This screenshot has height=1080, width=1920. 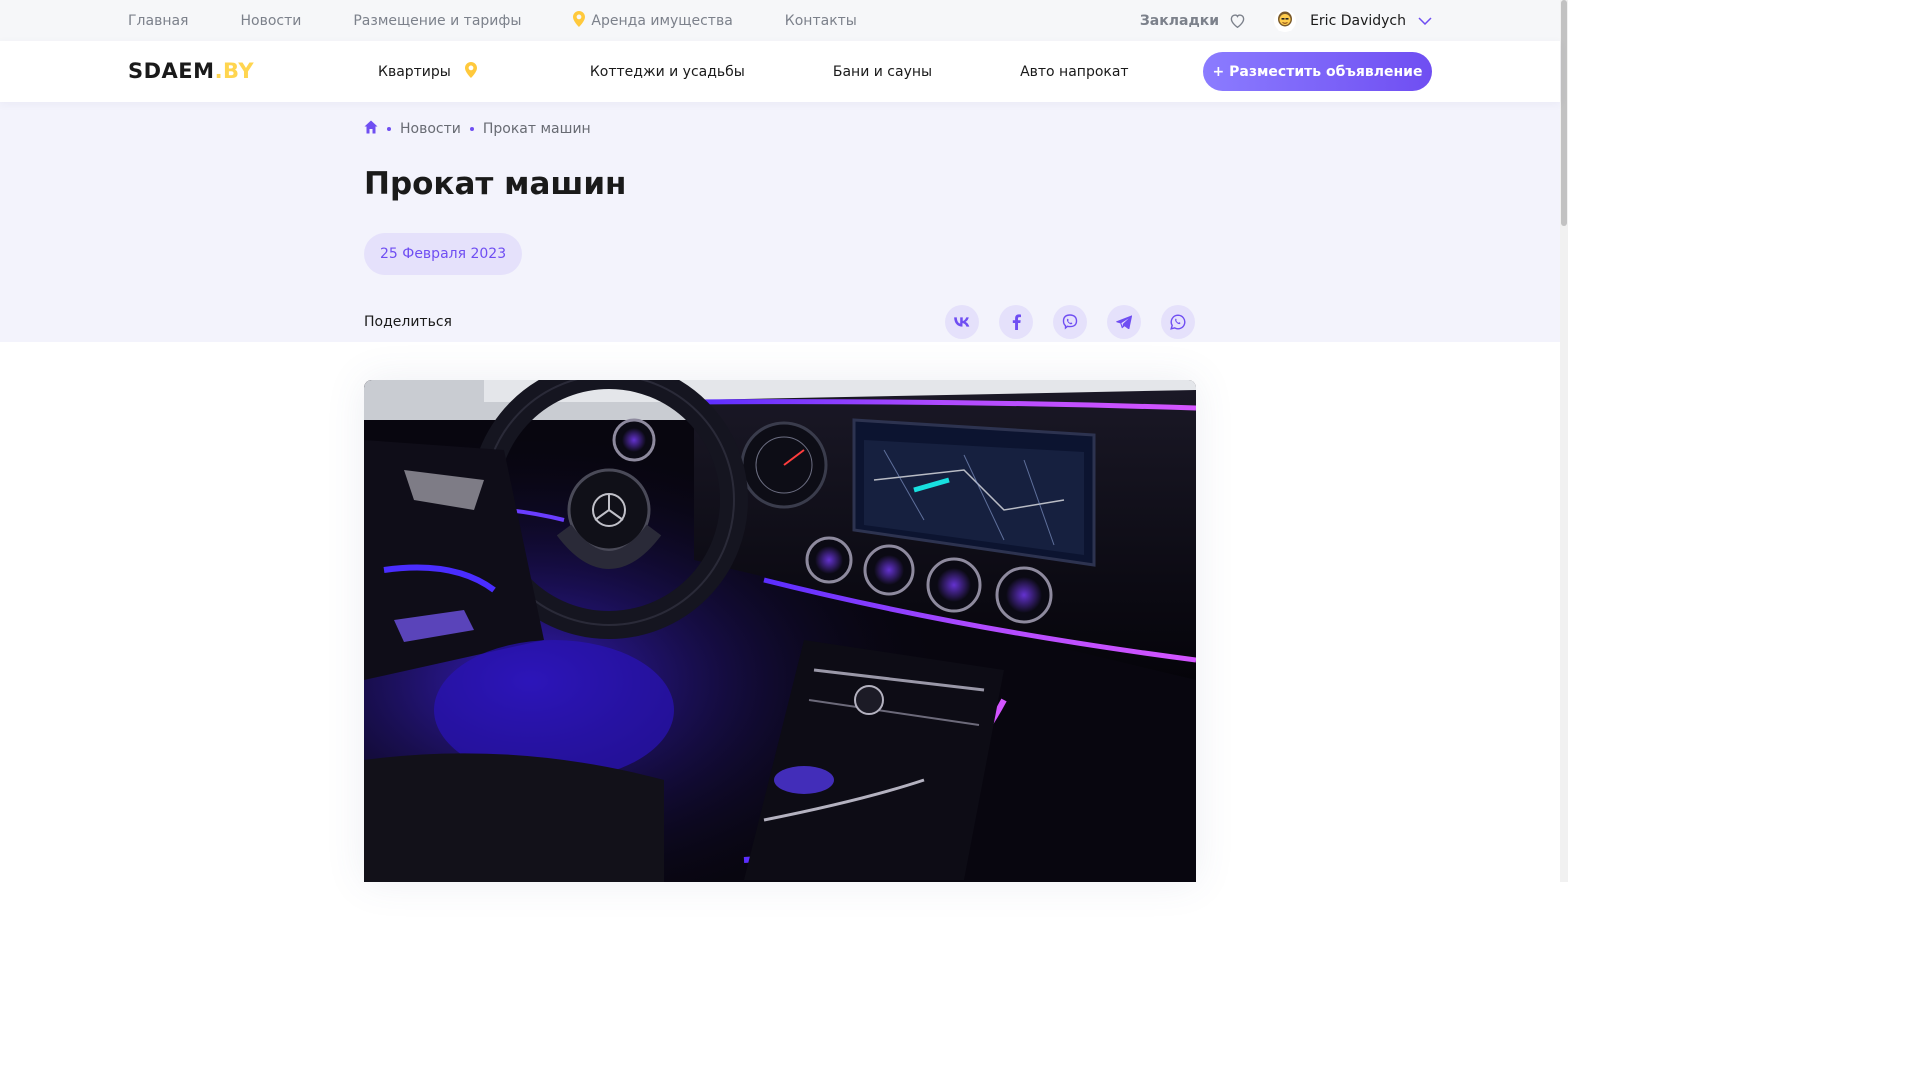 I want to click on main-nav-apartments: Квартиры, so click(x=427, y=71).